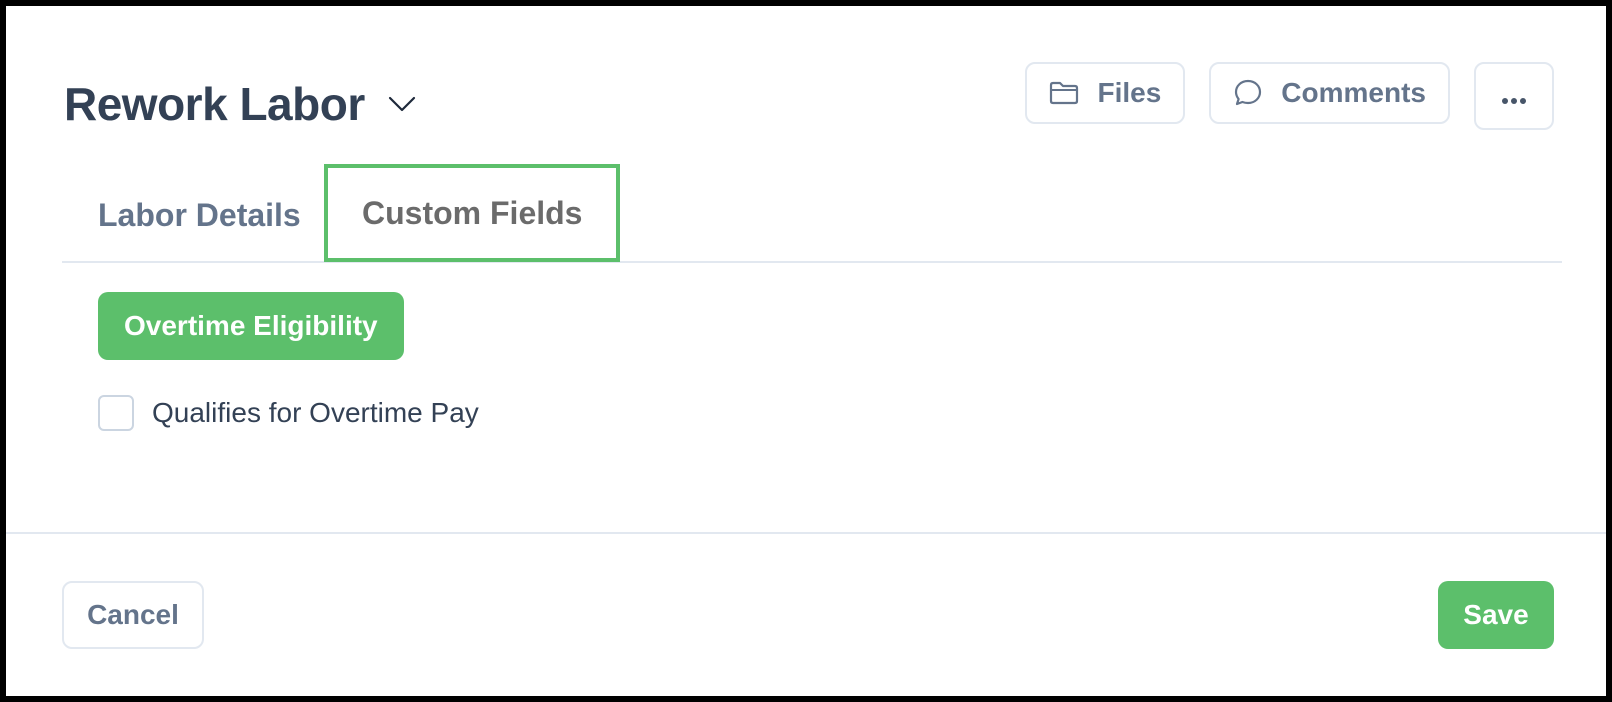  I want to click on files-button: Files, so click(1105, 93).